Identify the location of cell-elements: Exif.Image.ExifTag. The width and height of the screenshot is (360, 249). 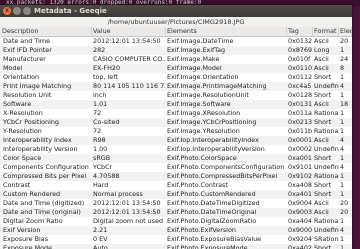
(196, 50).